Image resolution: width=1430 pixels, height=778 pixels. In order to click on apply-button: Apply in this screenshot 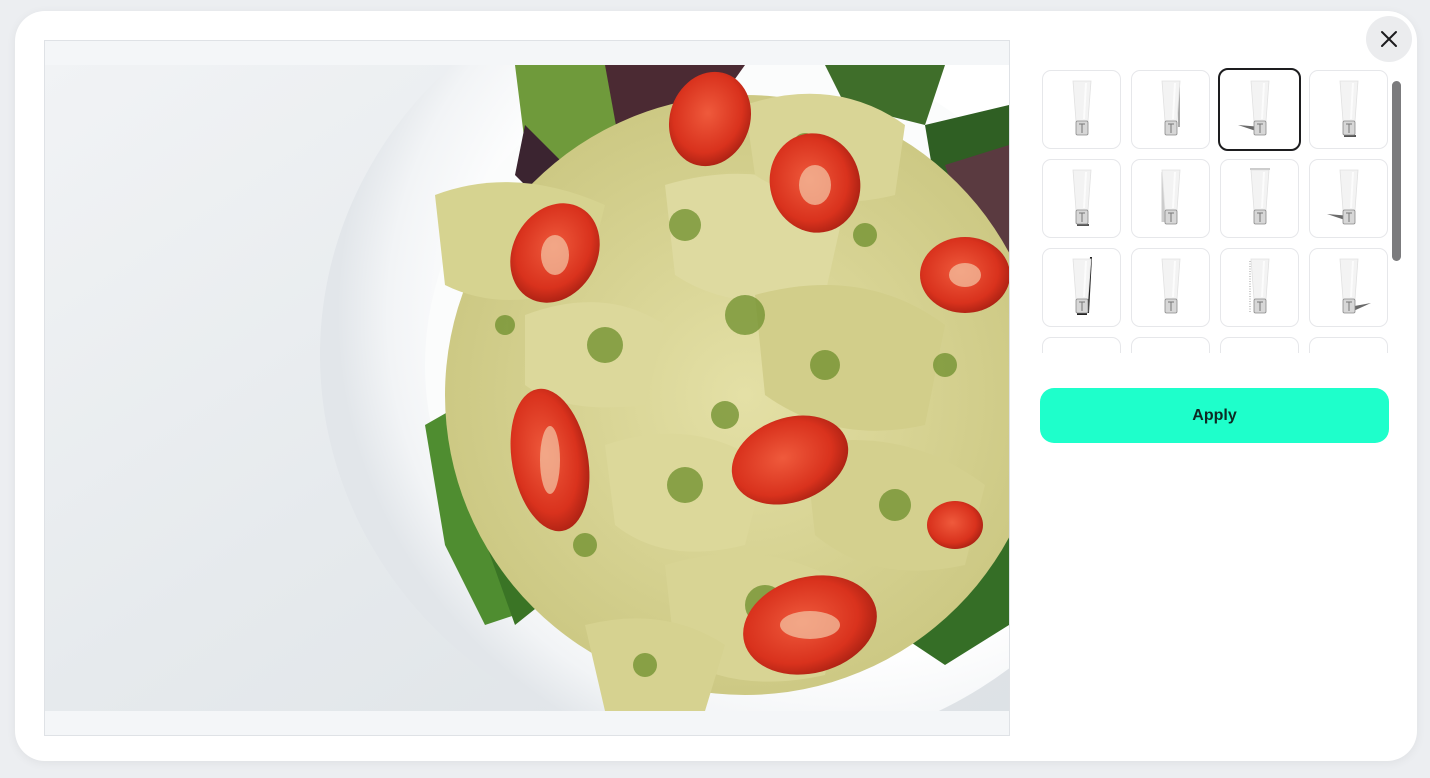, I will do `click(1214, 415)`.